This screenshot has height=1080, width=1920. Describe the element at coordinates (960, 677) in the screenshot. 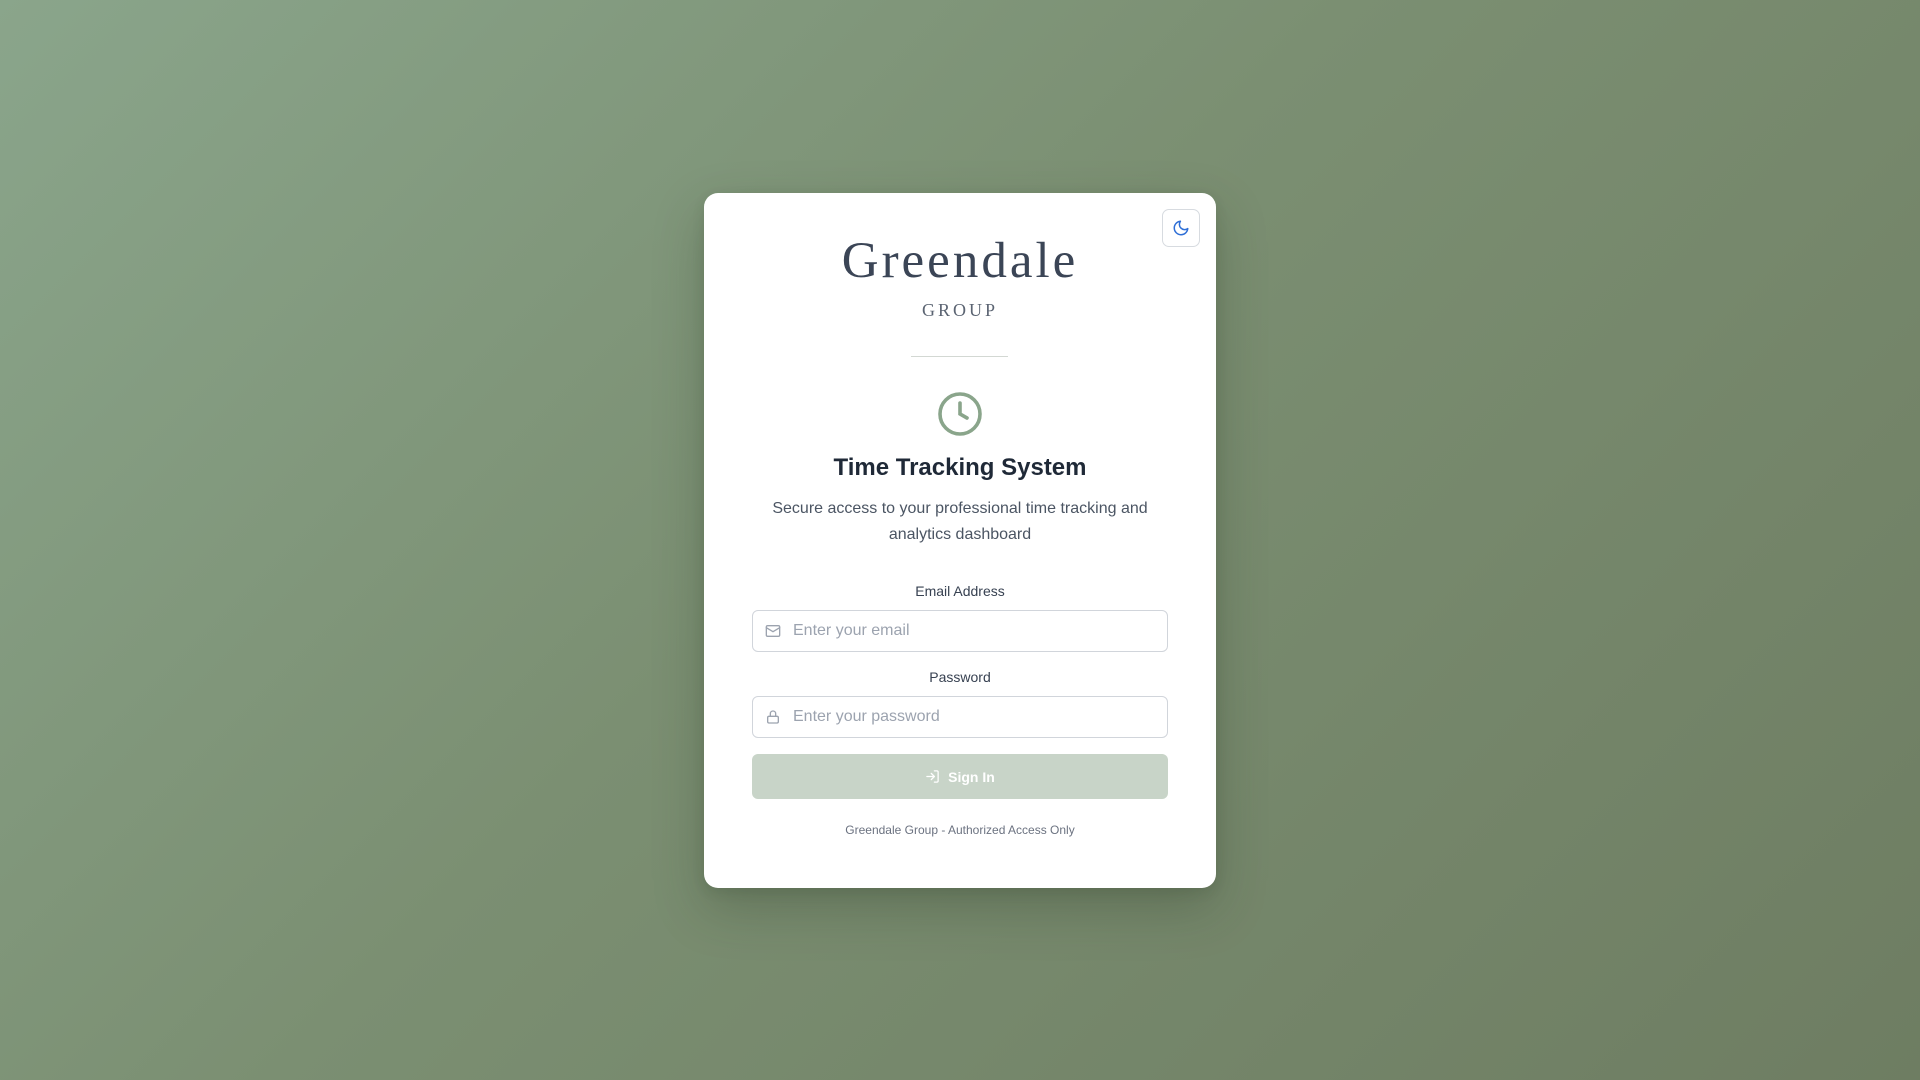

I see `password-label: Password` at that location.